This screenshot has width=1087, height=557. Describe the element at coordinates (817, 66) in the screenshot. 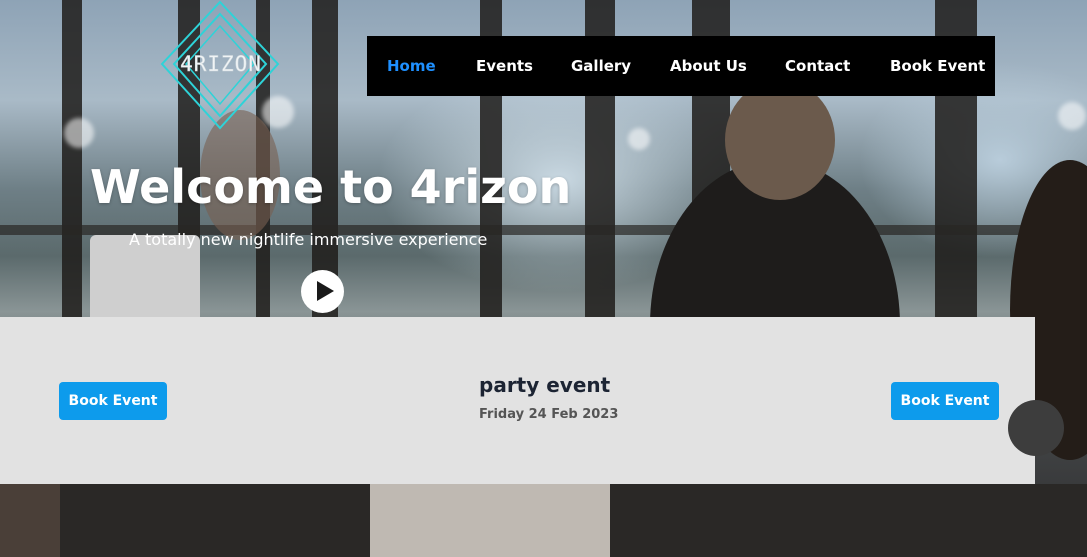

I see `nav-item-contact: Contact` at that location.